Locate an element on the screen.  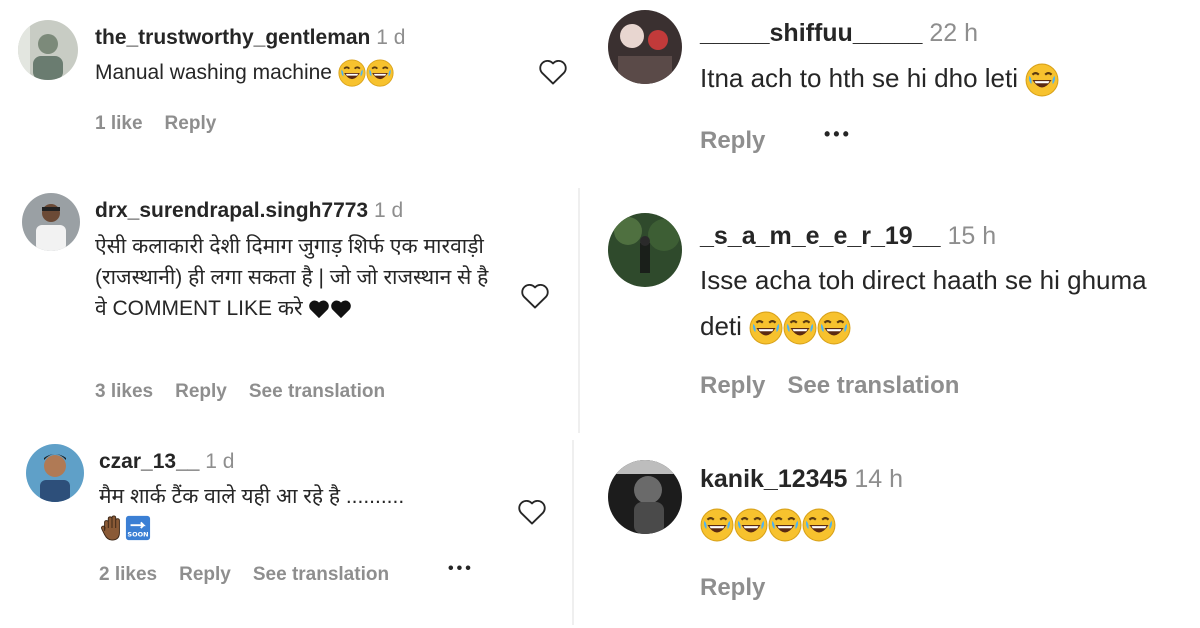
comment-time: 14 h is located at coordinates (878, 479).